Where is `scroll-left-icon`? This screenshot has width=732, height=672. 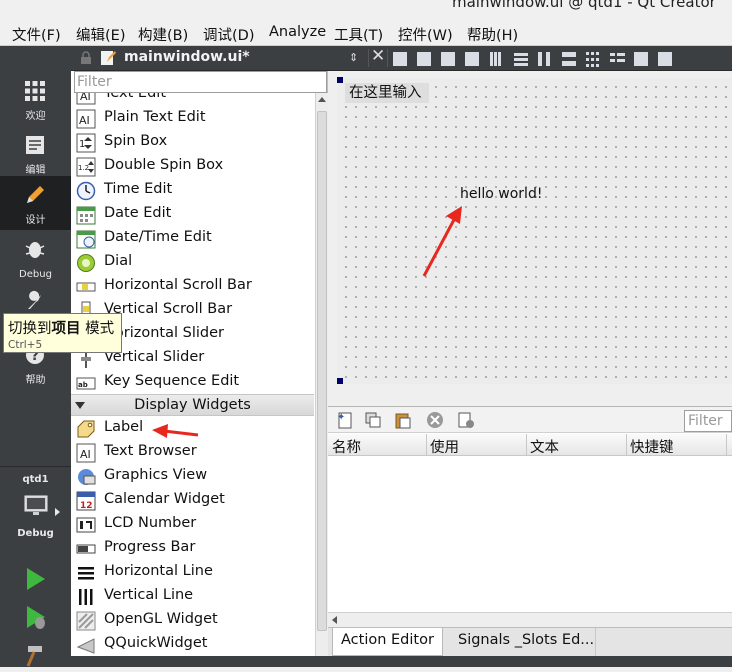 scroll-left-icon is located at coordinates (334, 620).